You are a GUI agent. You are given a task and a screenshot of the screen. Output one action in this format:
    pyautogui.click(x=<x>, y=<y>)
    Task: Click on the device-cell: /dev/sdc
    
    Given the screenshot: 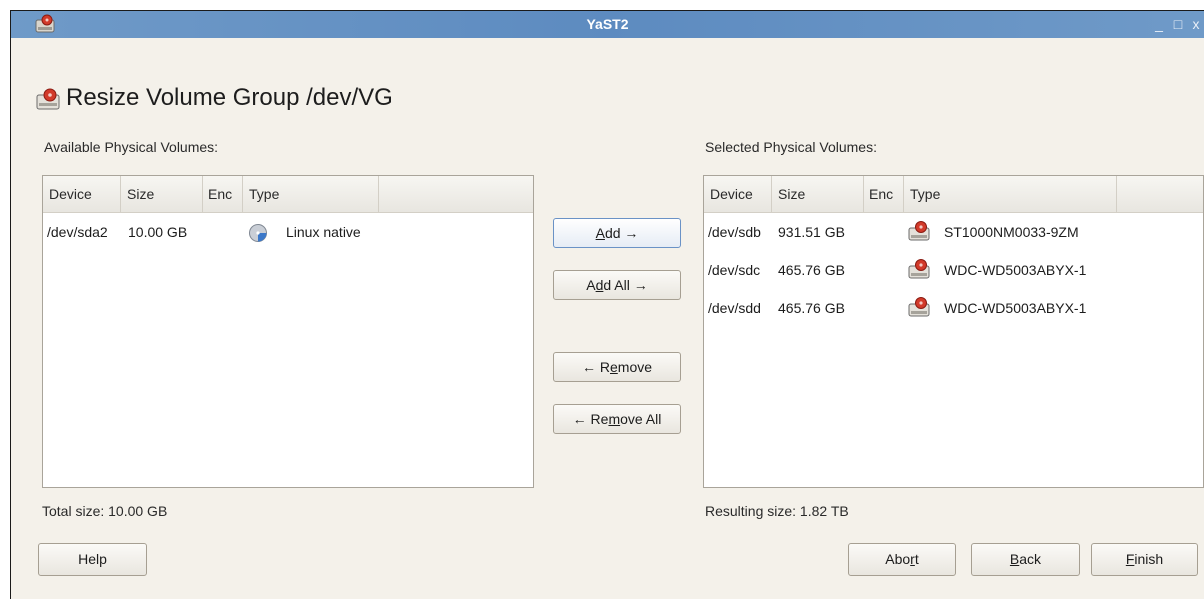 What is the action you would take?
    pyautogui.click(x=734, y=270)
    